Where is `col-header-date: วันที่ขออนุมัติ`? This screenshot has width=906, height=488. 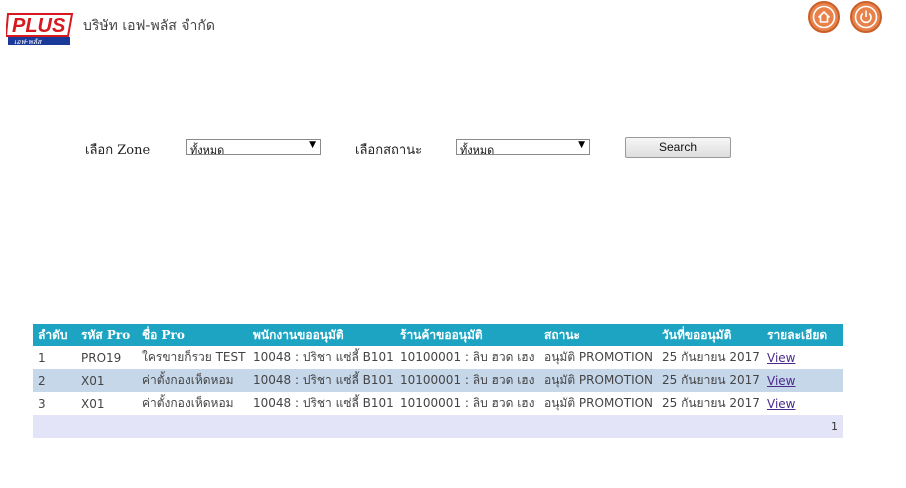
col-header-date: วันที่ขออนุมัติ is located at coordinates (709, 335).